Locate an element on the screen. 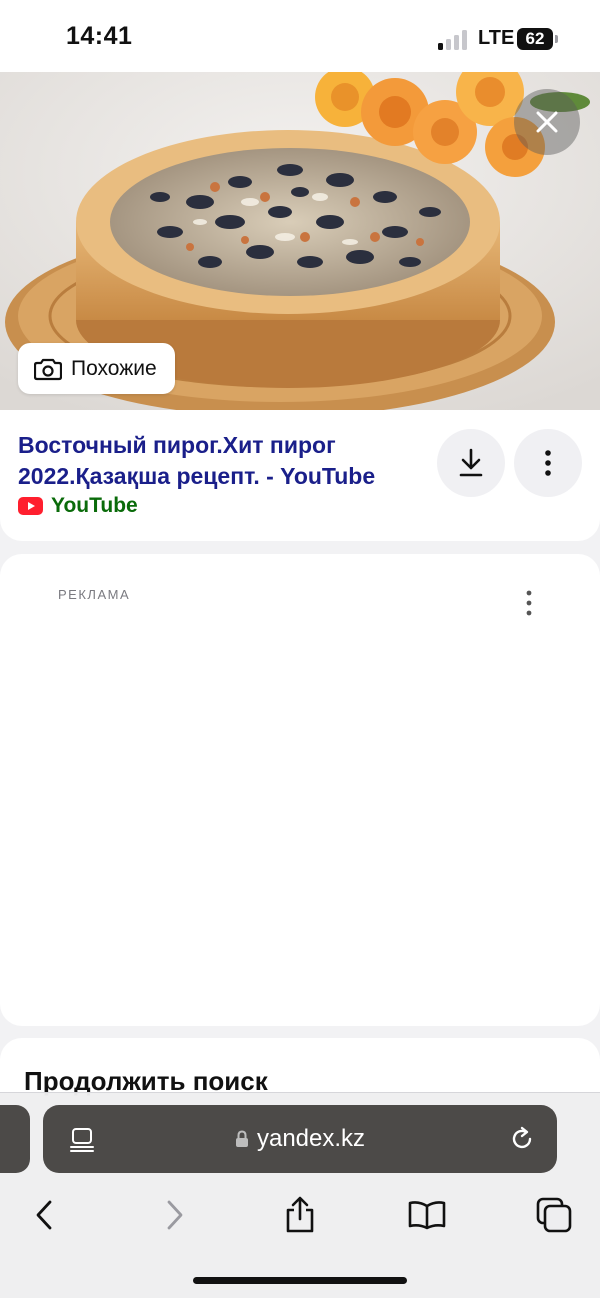 This screenshot has width=600, height=1298. url-display: yandex.kz is located at coordinates (300, 1139).